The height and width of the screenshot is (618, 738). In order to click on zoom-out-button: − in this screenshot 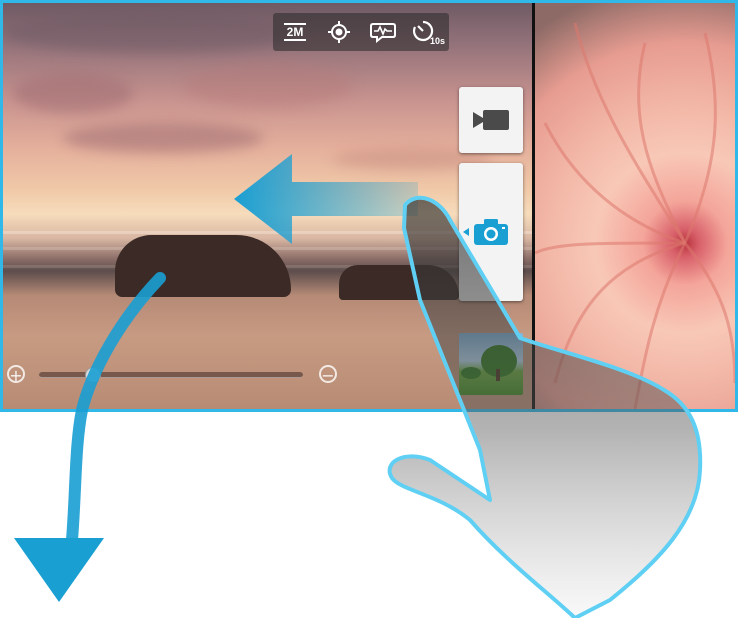, I will do `click(328, 374)`.